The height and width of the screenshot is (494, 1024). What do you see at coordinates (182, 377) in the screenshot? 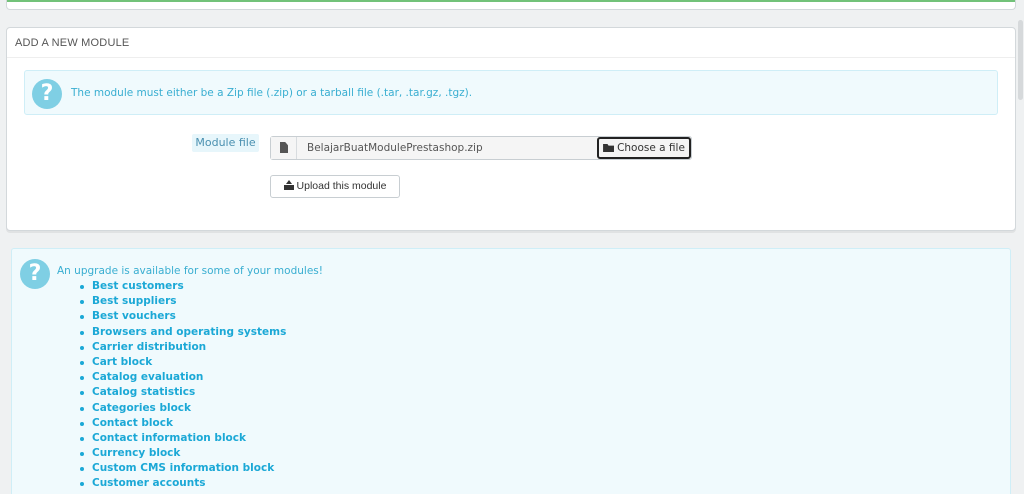
I see `module-link: Catalog evaluation` at bounding box center [182, 377].